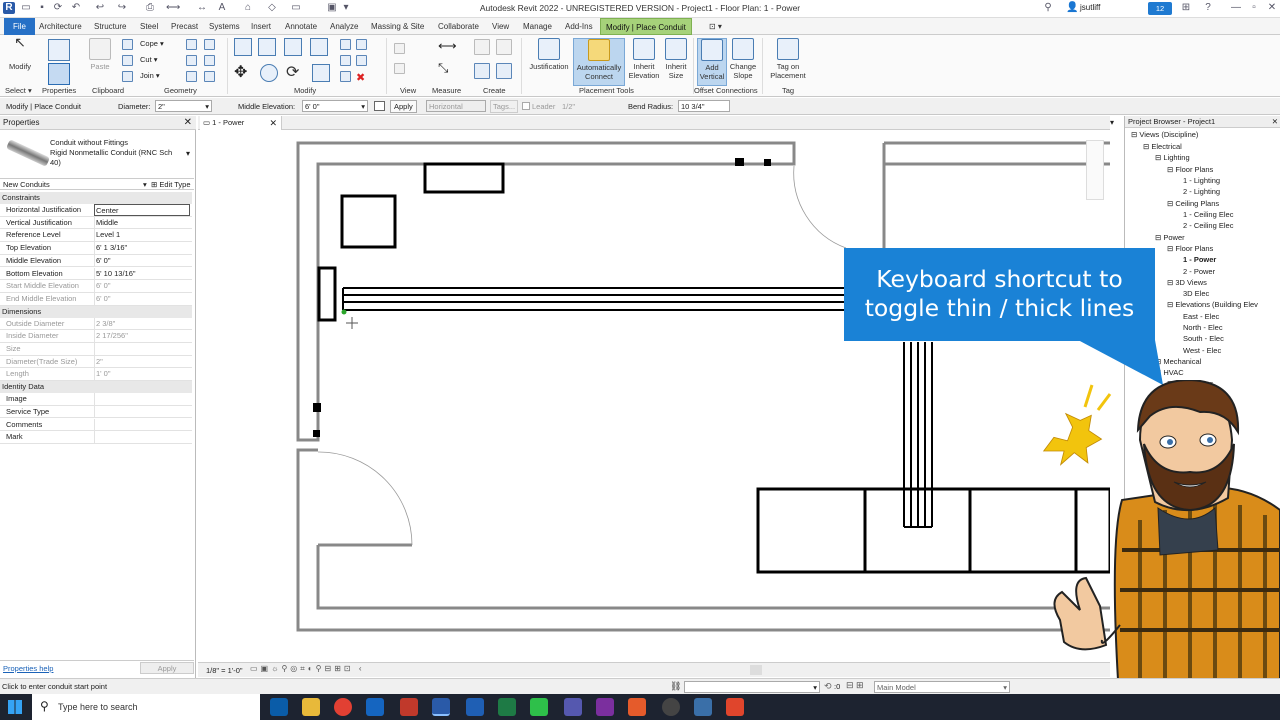 This screenshot has width=1280, height=720. I want to click on snagit-icon, so click(637, 707).